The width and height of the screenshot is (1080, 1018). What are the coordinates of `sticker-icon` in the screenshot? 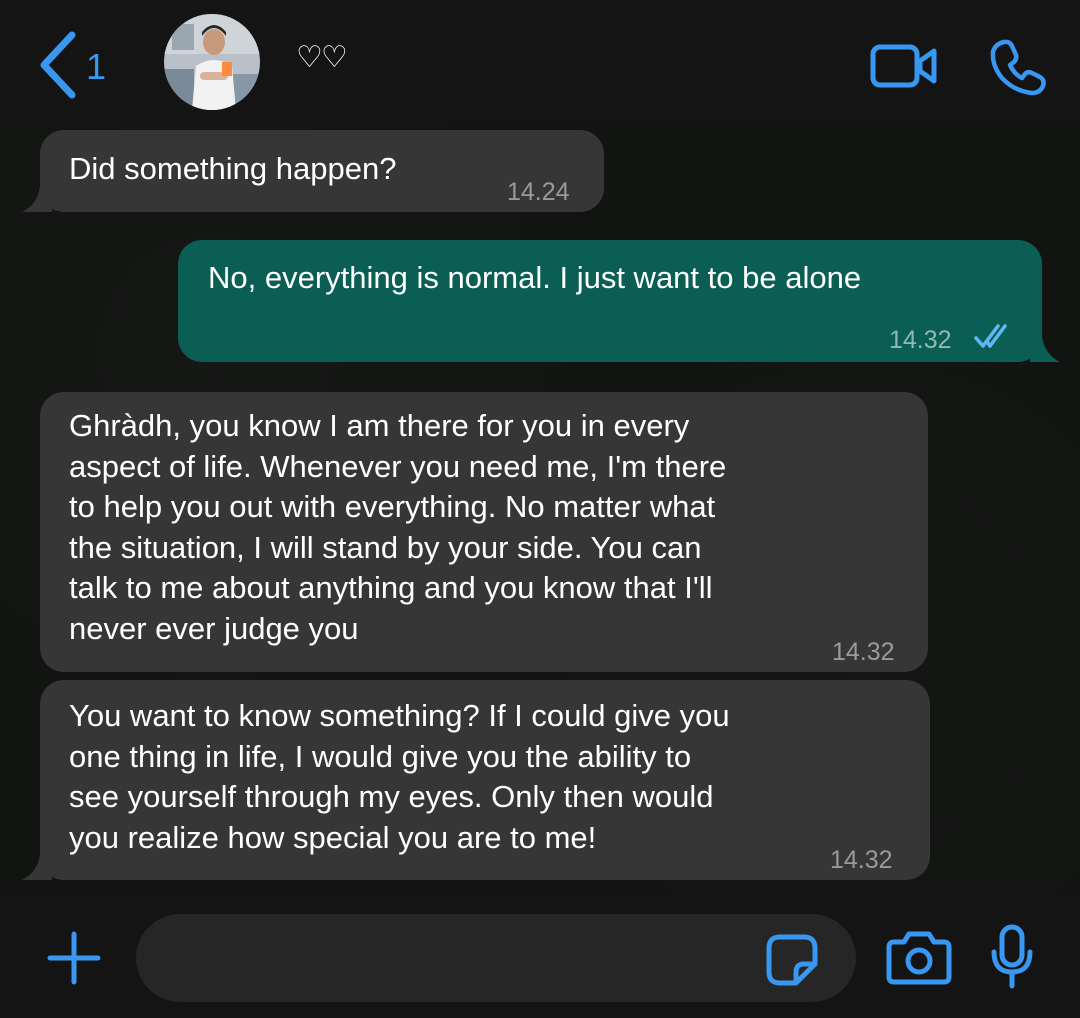 It's located at (792, 960).